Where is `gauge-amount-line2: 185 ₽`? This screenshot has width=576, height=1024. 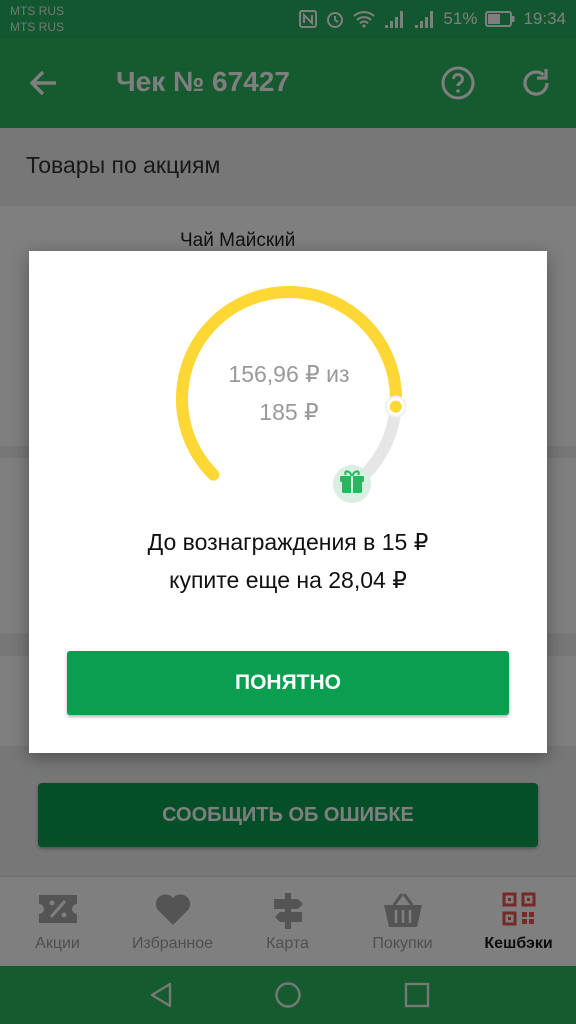 gauge-amount-line2: 185 ₽ is located at coordinates (289, 412).